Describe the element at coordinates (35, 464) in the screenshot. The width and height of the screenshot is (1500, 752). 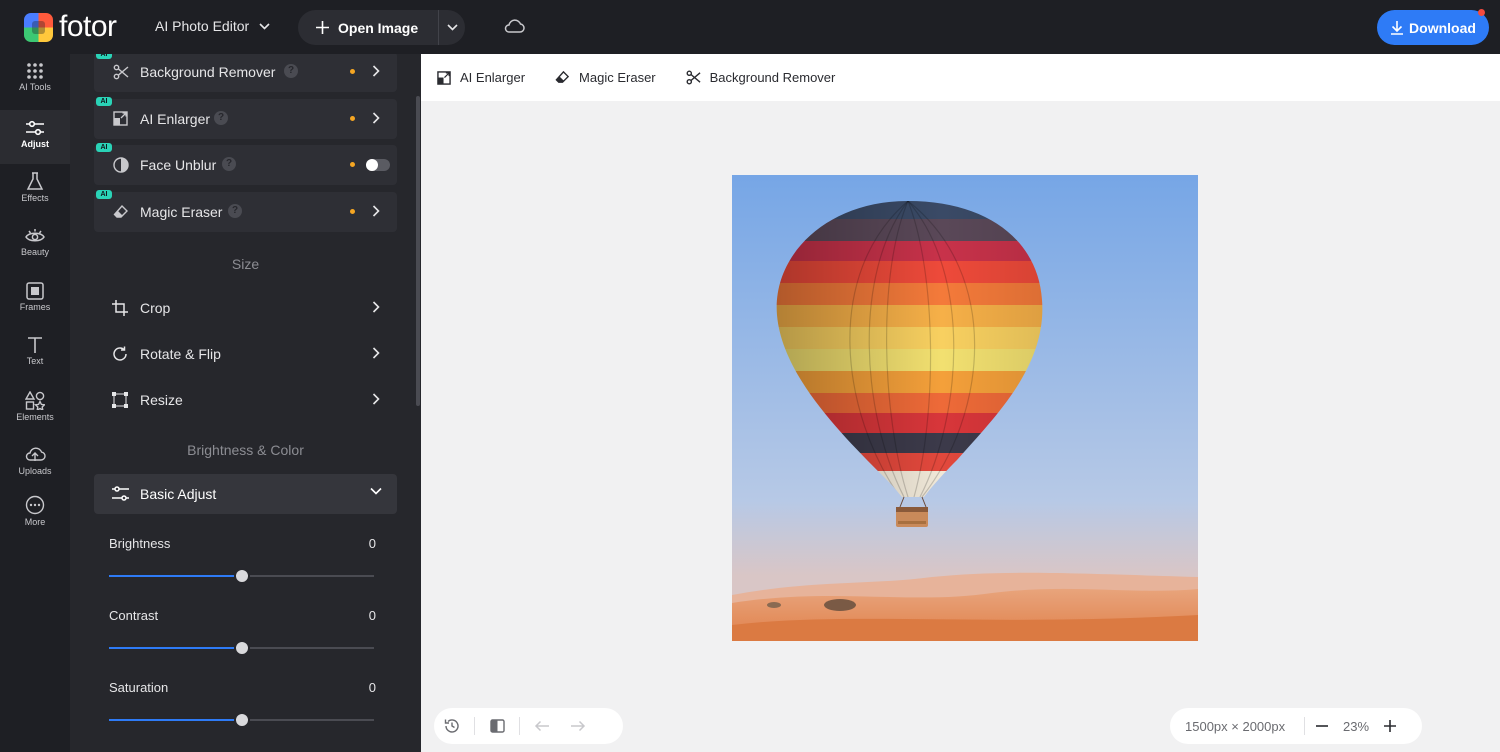
I see `rail-item-uploads: Uploads` at that location.